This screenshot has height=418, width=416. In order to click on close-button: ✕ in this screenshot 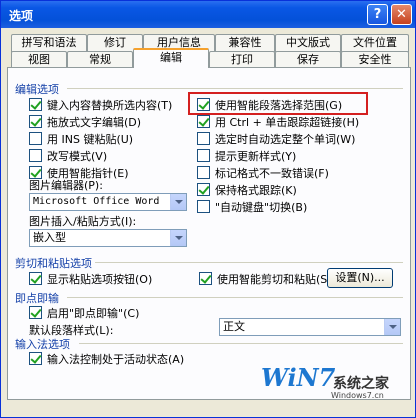, I will do `click(401, 14)`.